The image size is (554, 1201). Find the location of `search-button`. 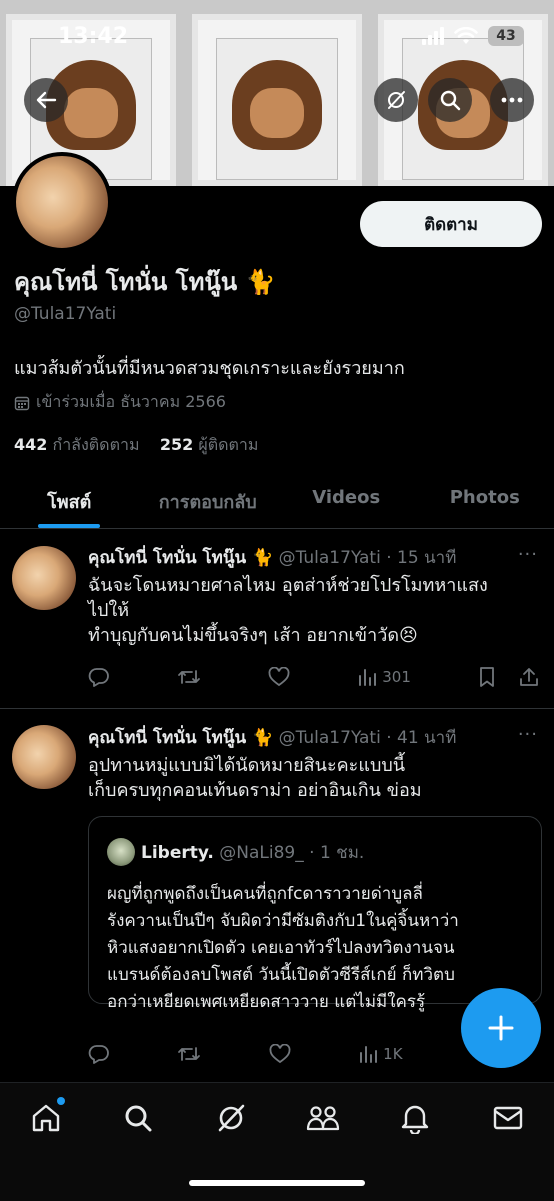

search-button is located at coordinates (450, 100).